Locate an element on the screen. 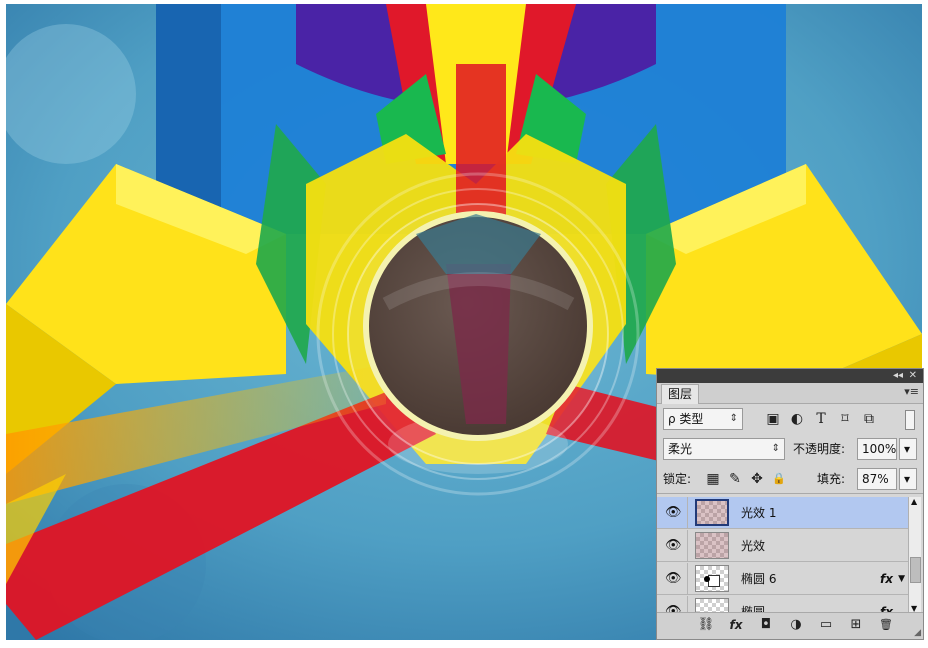  fill-label: 填充: is located at coordinates (831, 479).